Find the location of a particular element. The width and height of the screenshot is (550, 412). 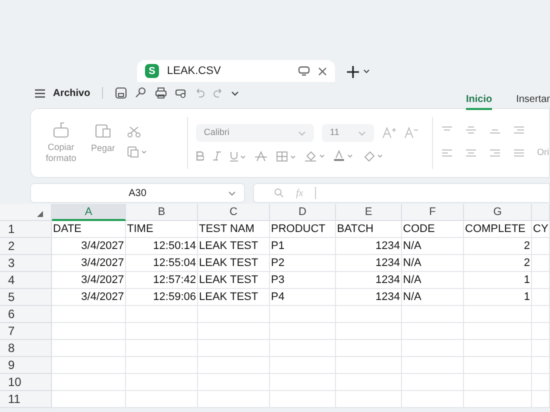

row-header: 5 is located at coordinates (11, 297).